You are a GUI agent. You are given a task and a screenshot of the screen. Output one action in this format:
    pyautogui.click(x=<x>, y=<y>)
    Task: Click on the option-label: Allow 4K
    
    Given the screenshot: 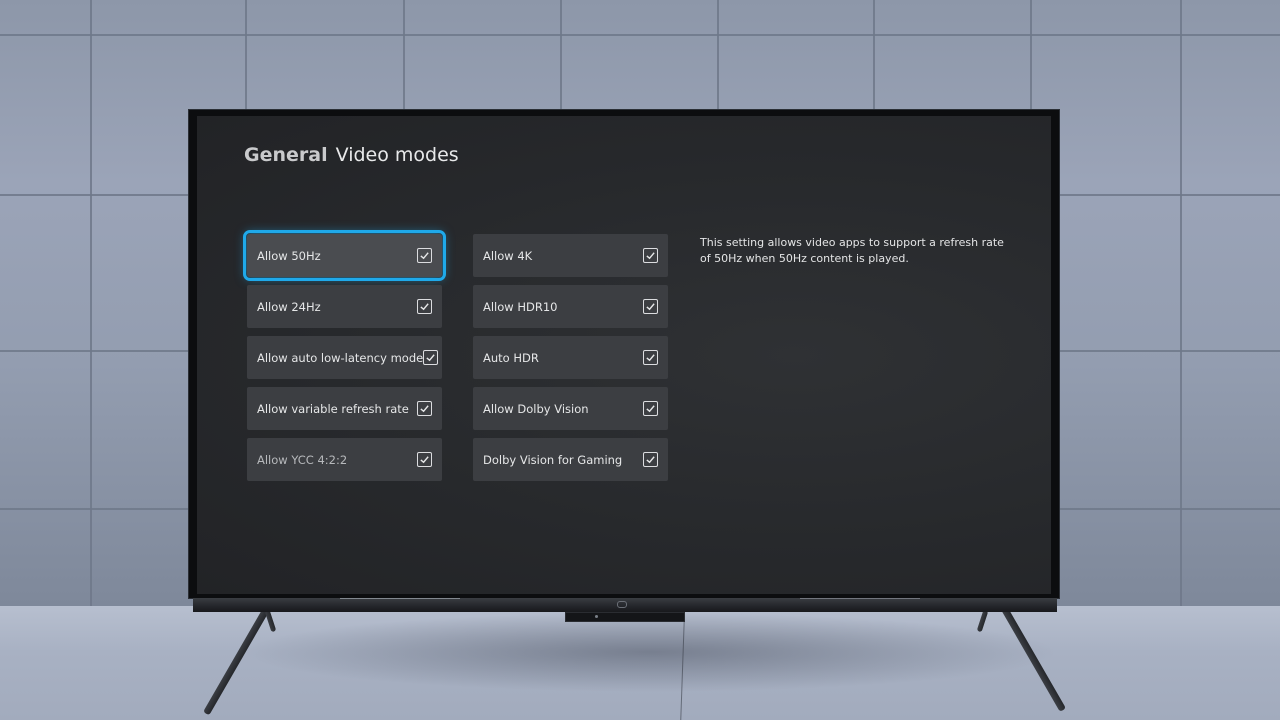 What is the action you would take?
    pyautogui.click(x=508, y=255)
    